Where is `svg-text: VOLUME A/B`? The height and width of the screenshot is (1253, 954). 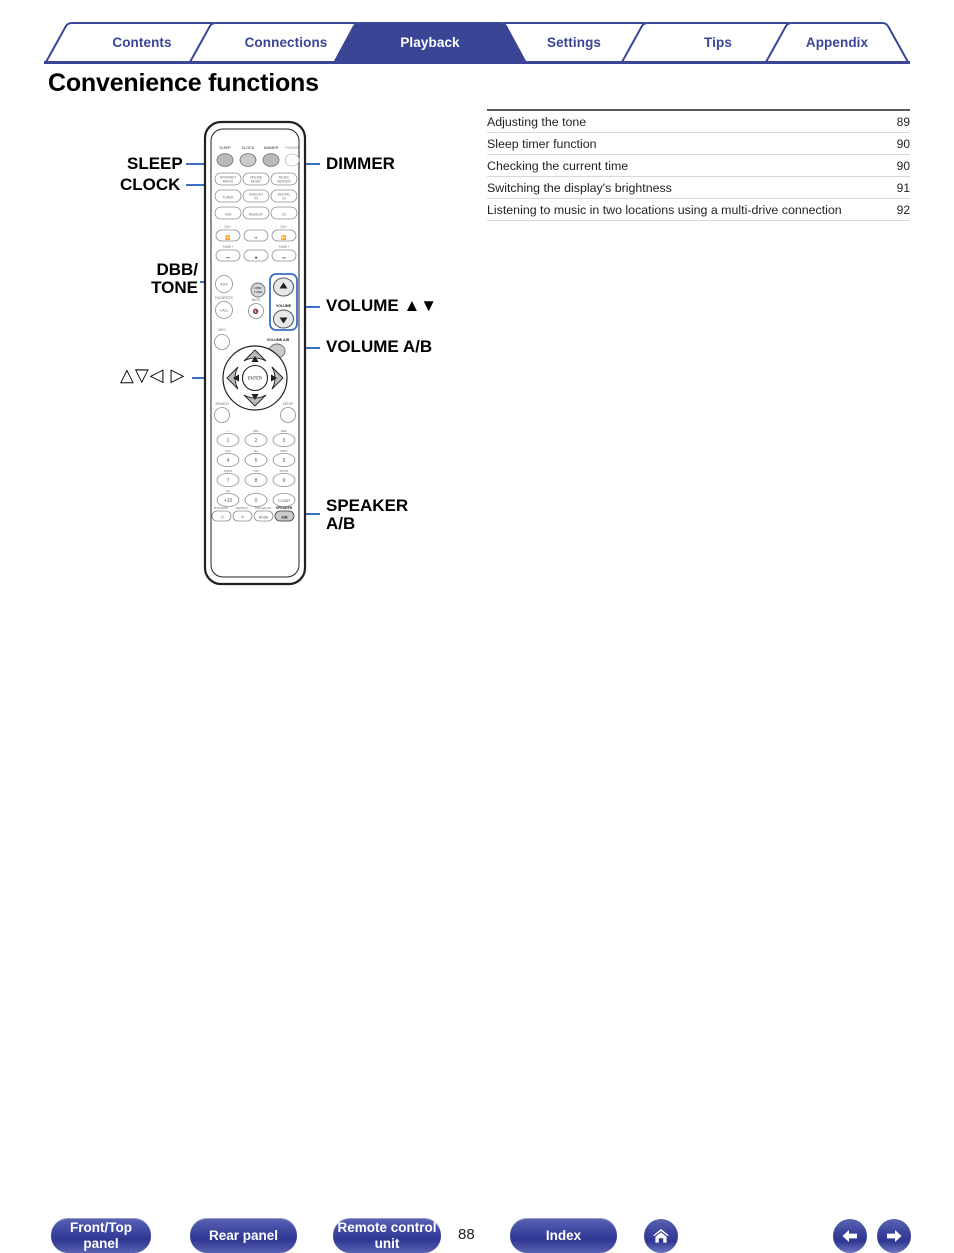
svg-text: VOLUME A/B is located at coordinates (278, 340).